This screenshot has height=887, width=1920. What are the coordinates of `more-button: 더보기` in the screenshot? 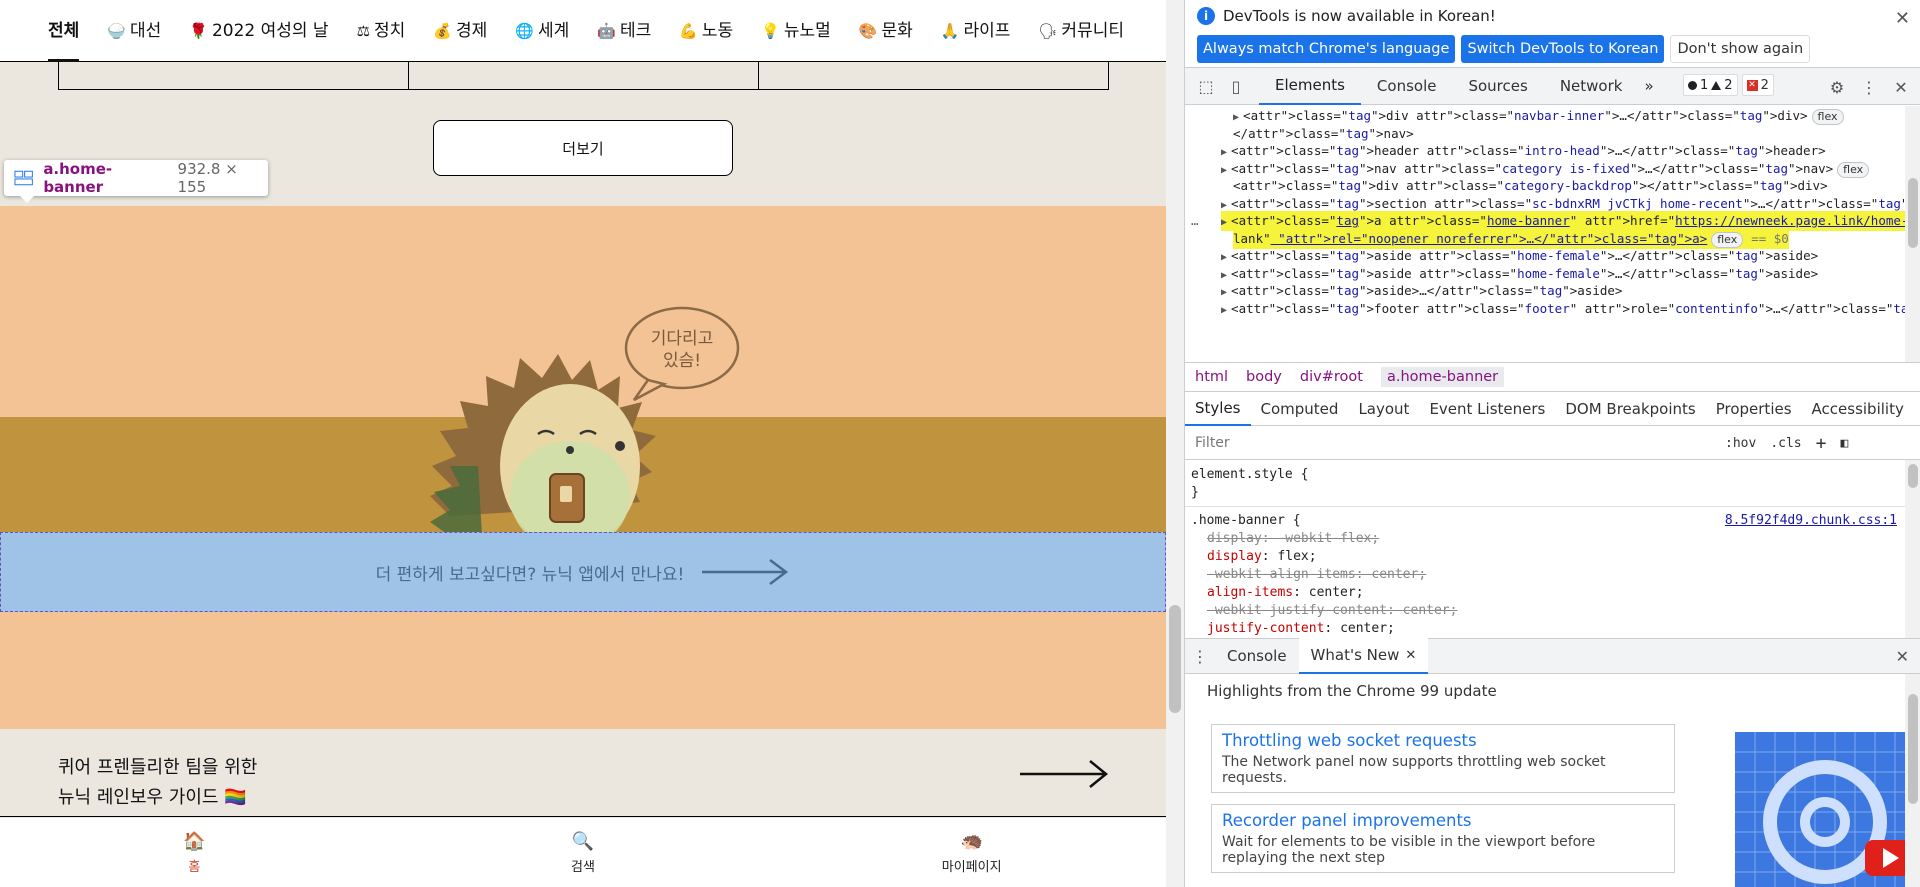 It's located at (583, 148).